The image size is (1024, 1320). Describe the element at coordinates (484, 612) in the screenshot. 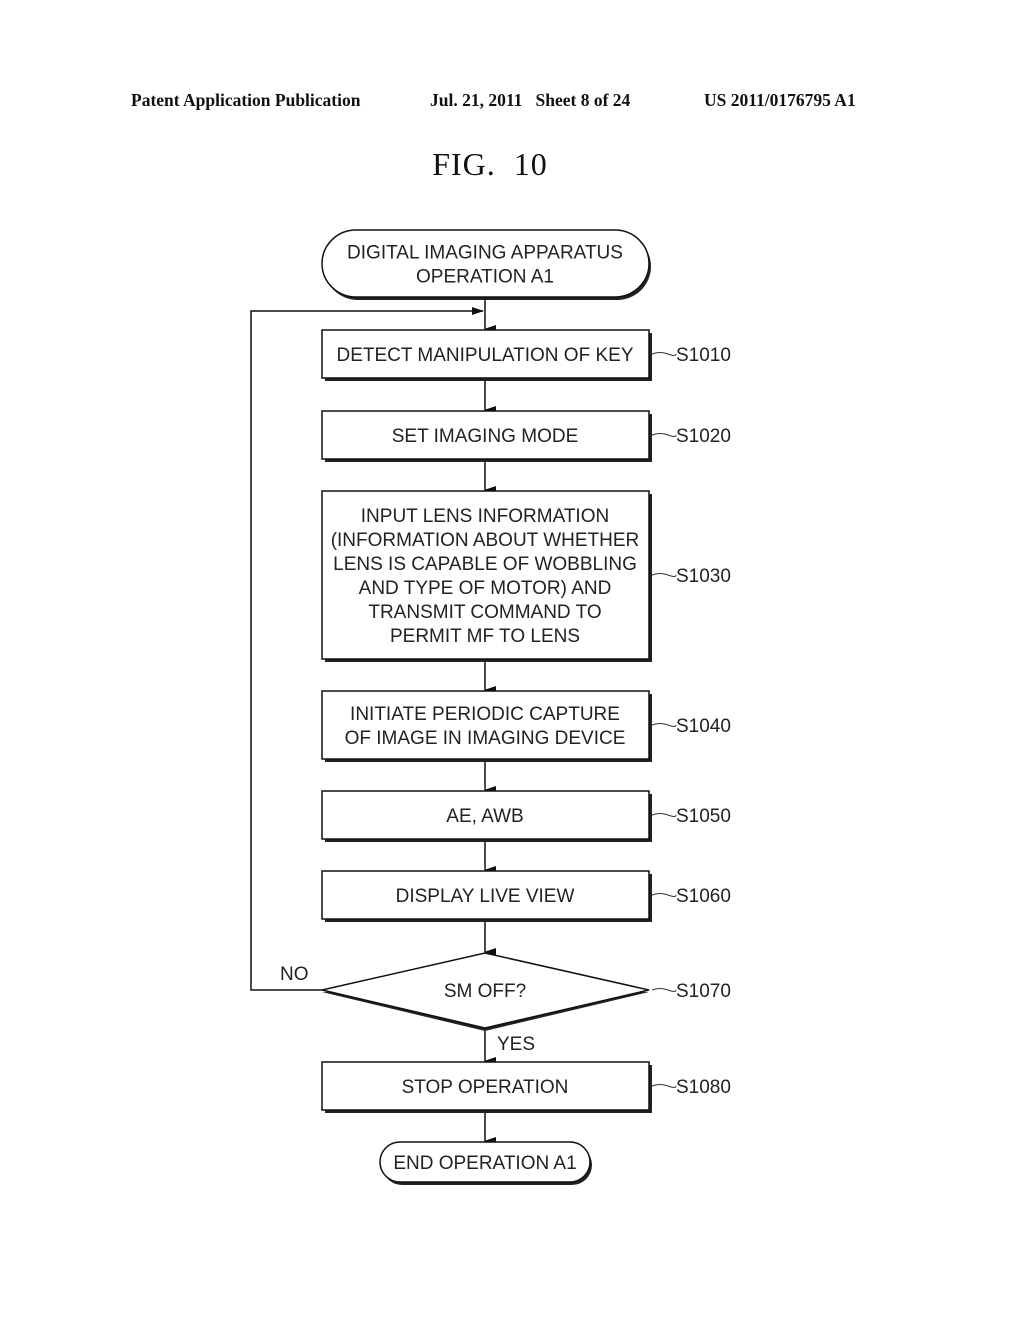

I see `step-s1030-text-line: TRANSMIT COMMAND TO` at that location.